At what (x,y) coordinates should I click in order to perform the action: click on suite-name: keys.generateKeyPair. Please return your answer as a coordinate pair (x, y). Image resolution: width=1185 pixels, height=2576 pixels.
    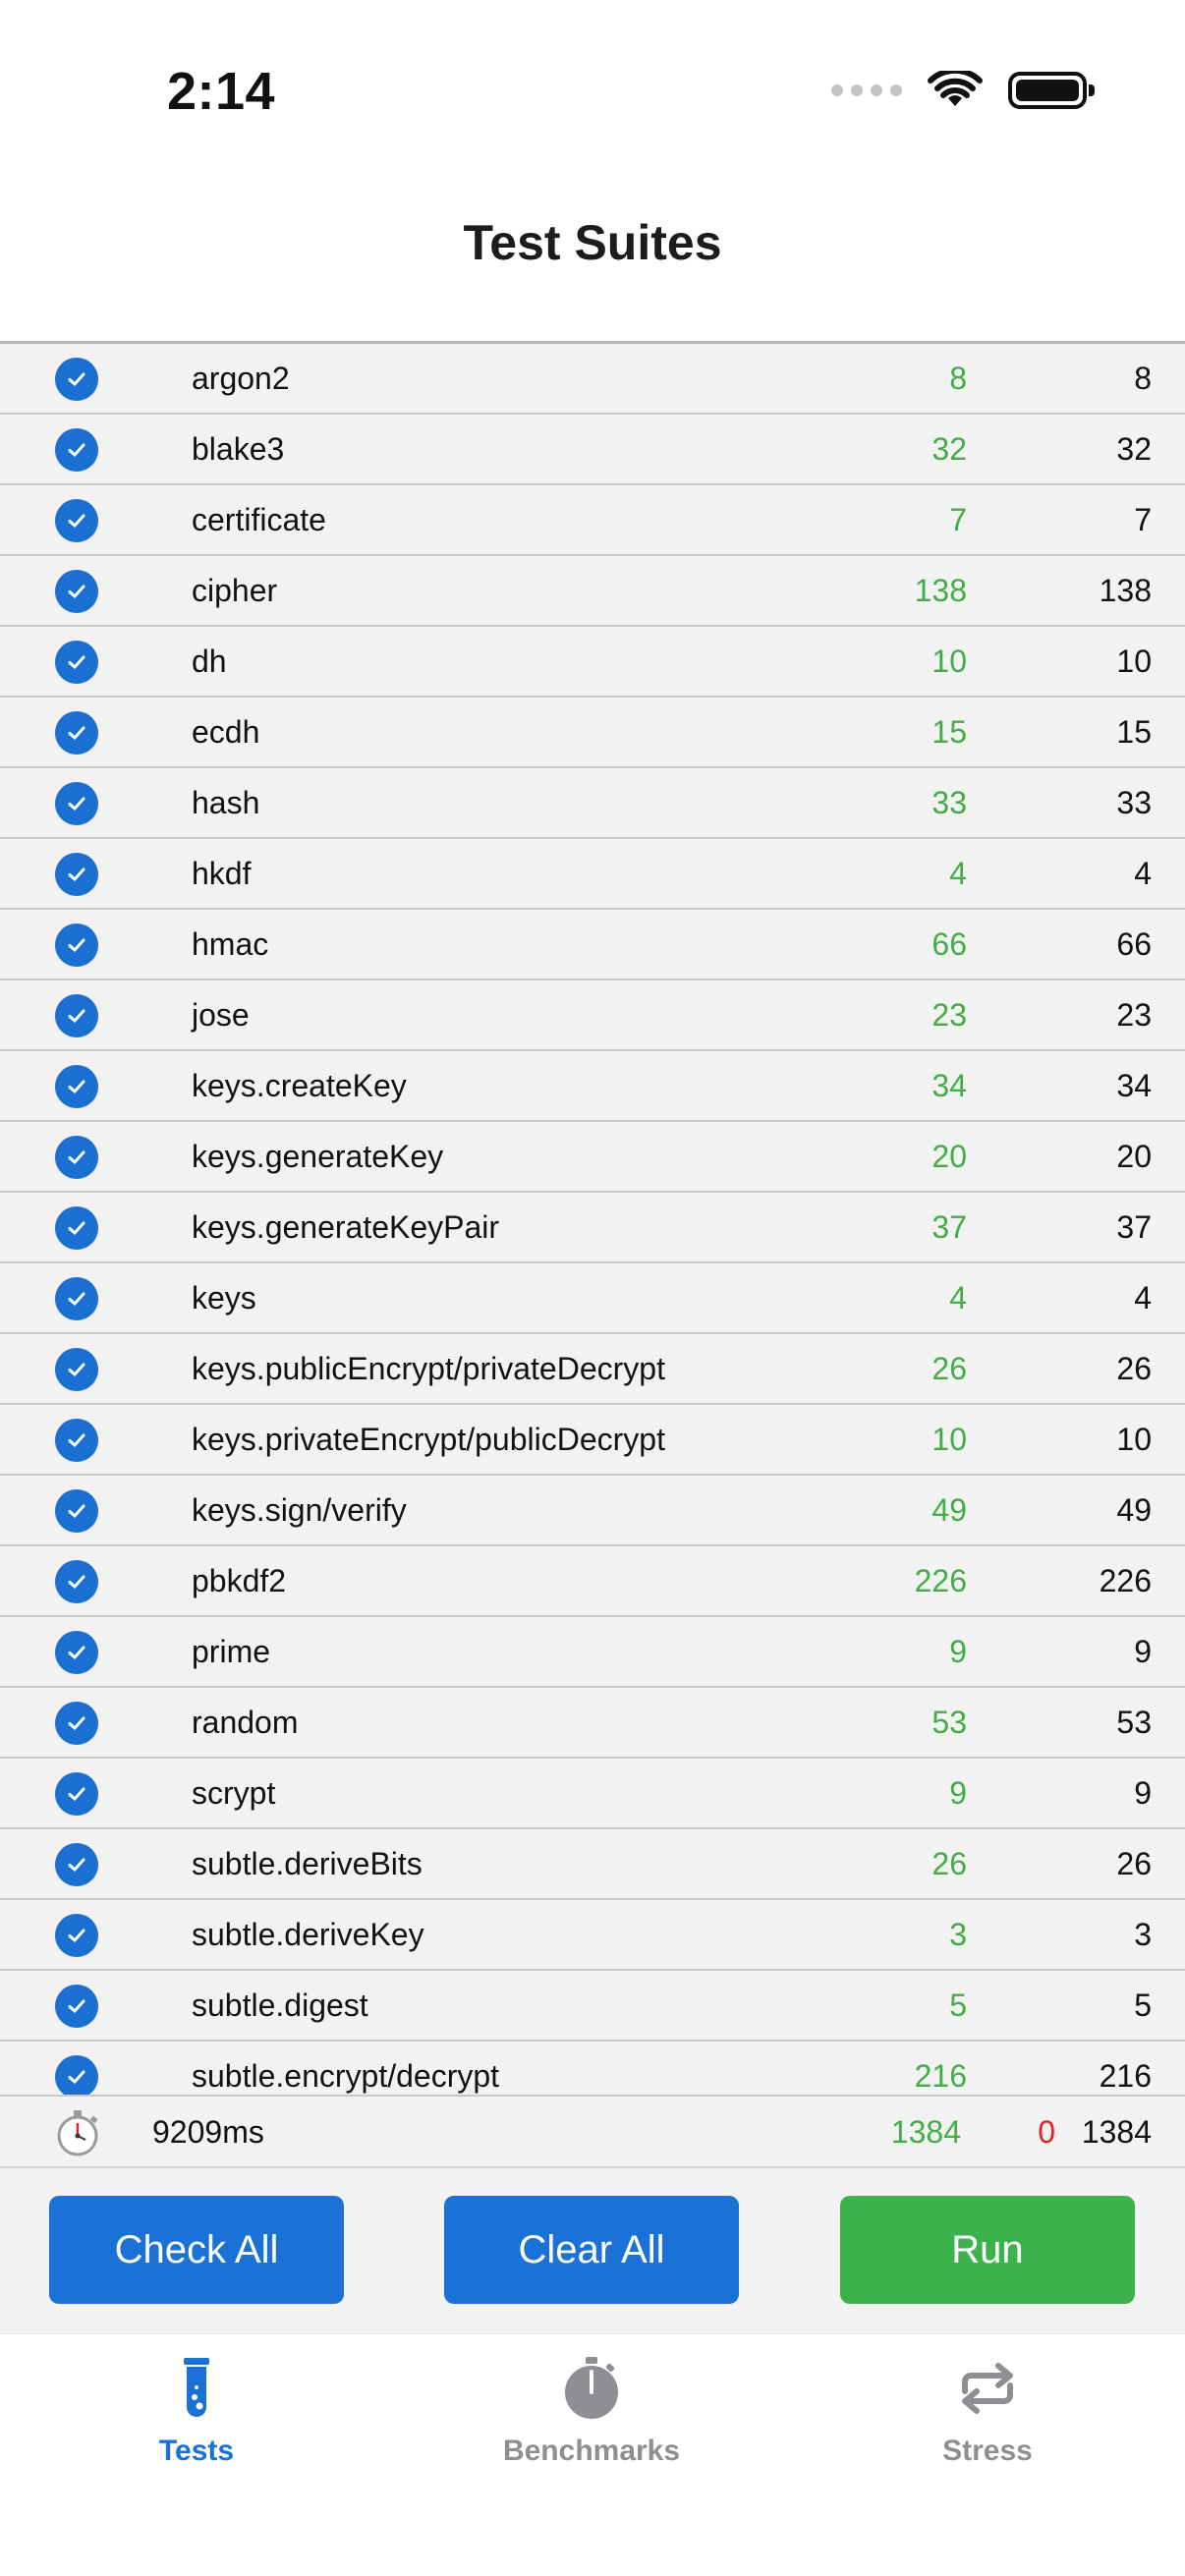
    Looking at the image, I should click on (346, 1226).